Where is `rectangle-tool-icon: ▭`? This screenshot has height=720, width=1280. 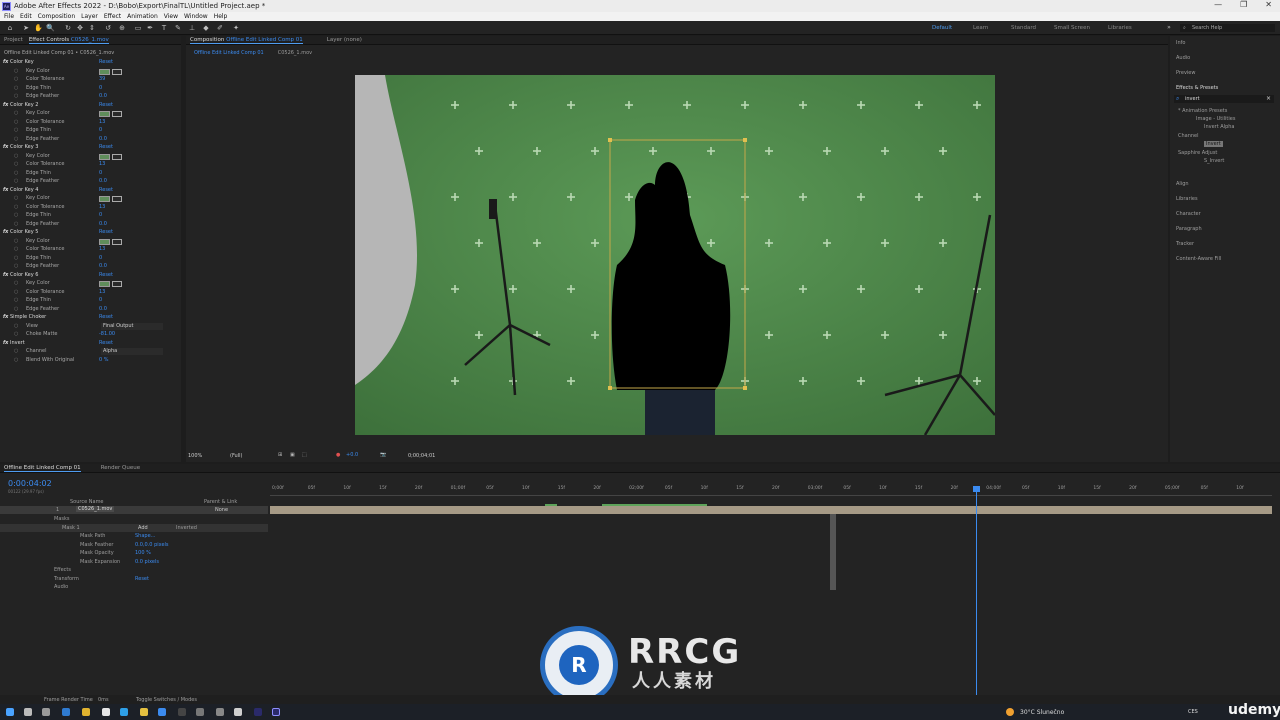 rectangle-tool-icon: ▭ is located at coordinates (138, 28).